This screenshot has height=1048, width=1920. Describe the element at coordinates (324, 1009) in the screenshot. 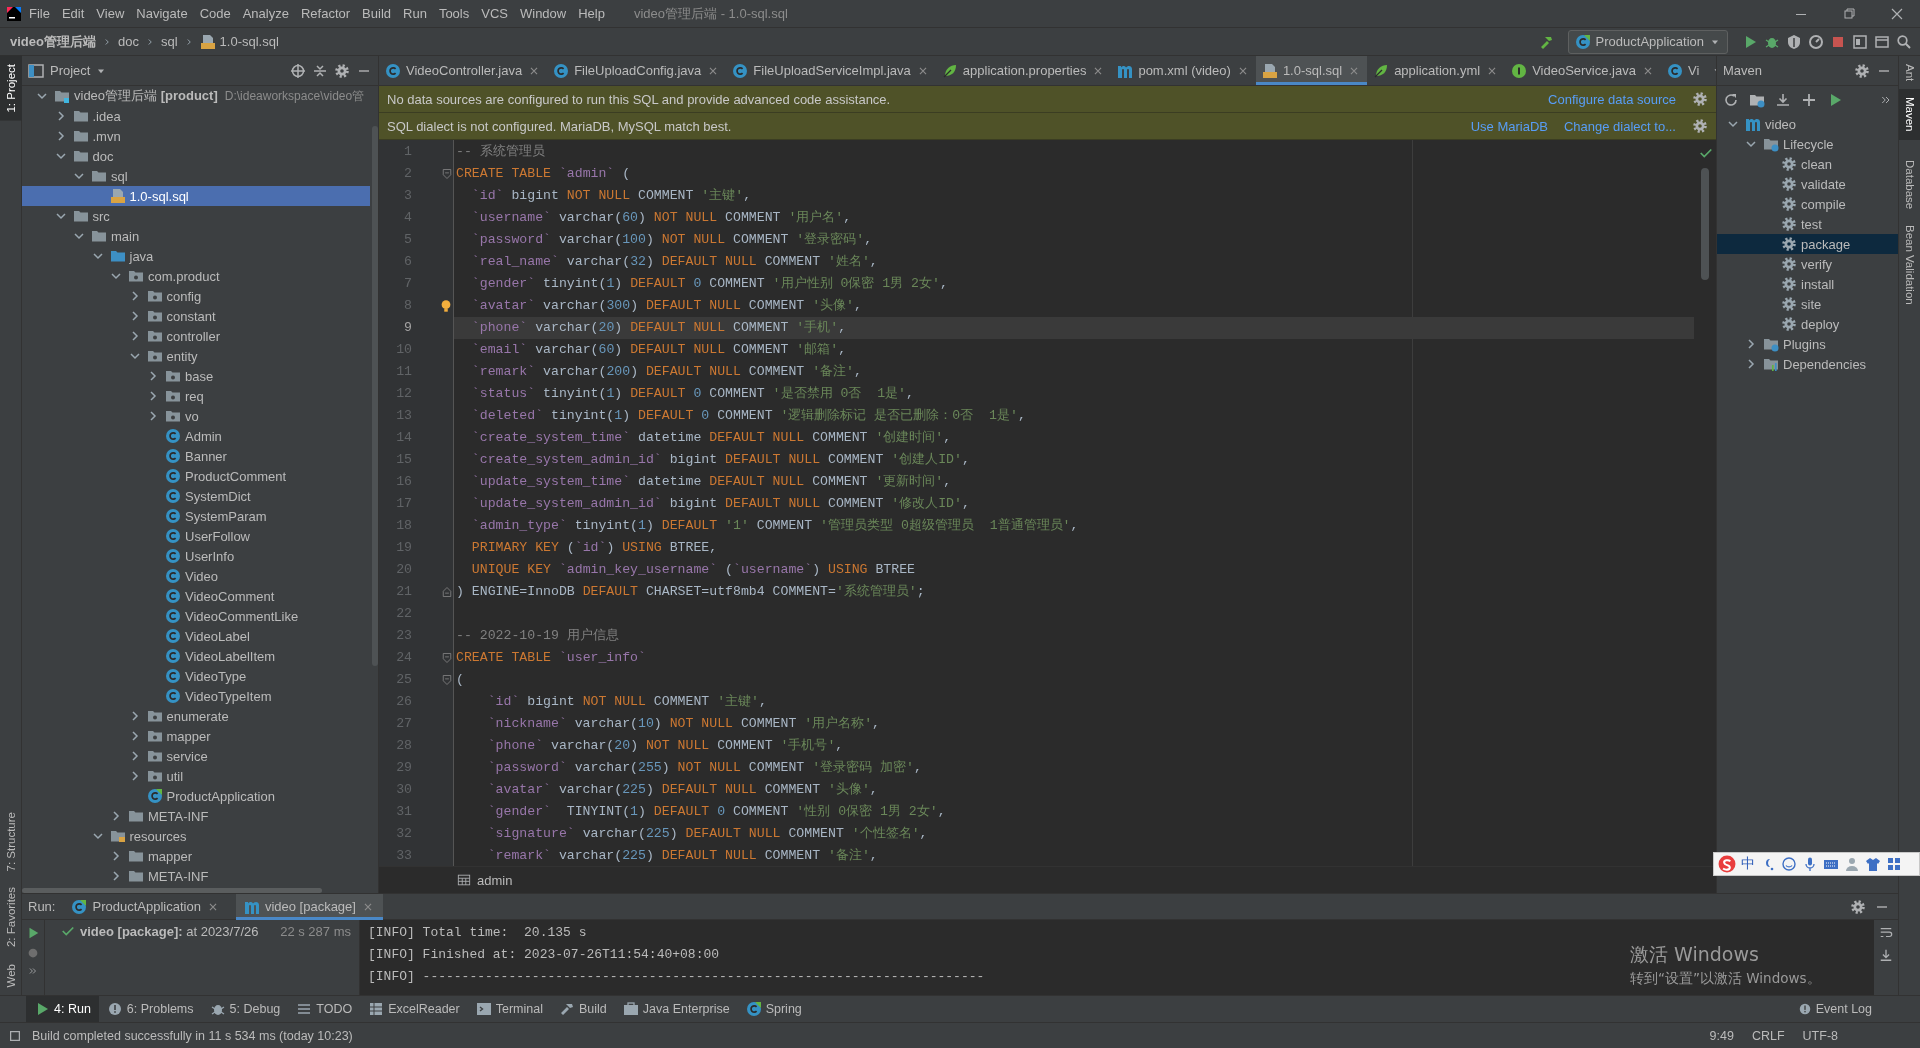

I see `tool-window-tab: TODO` at that location.